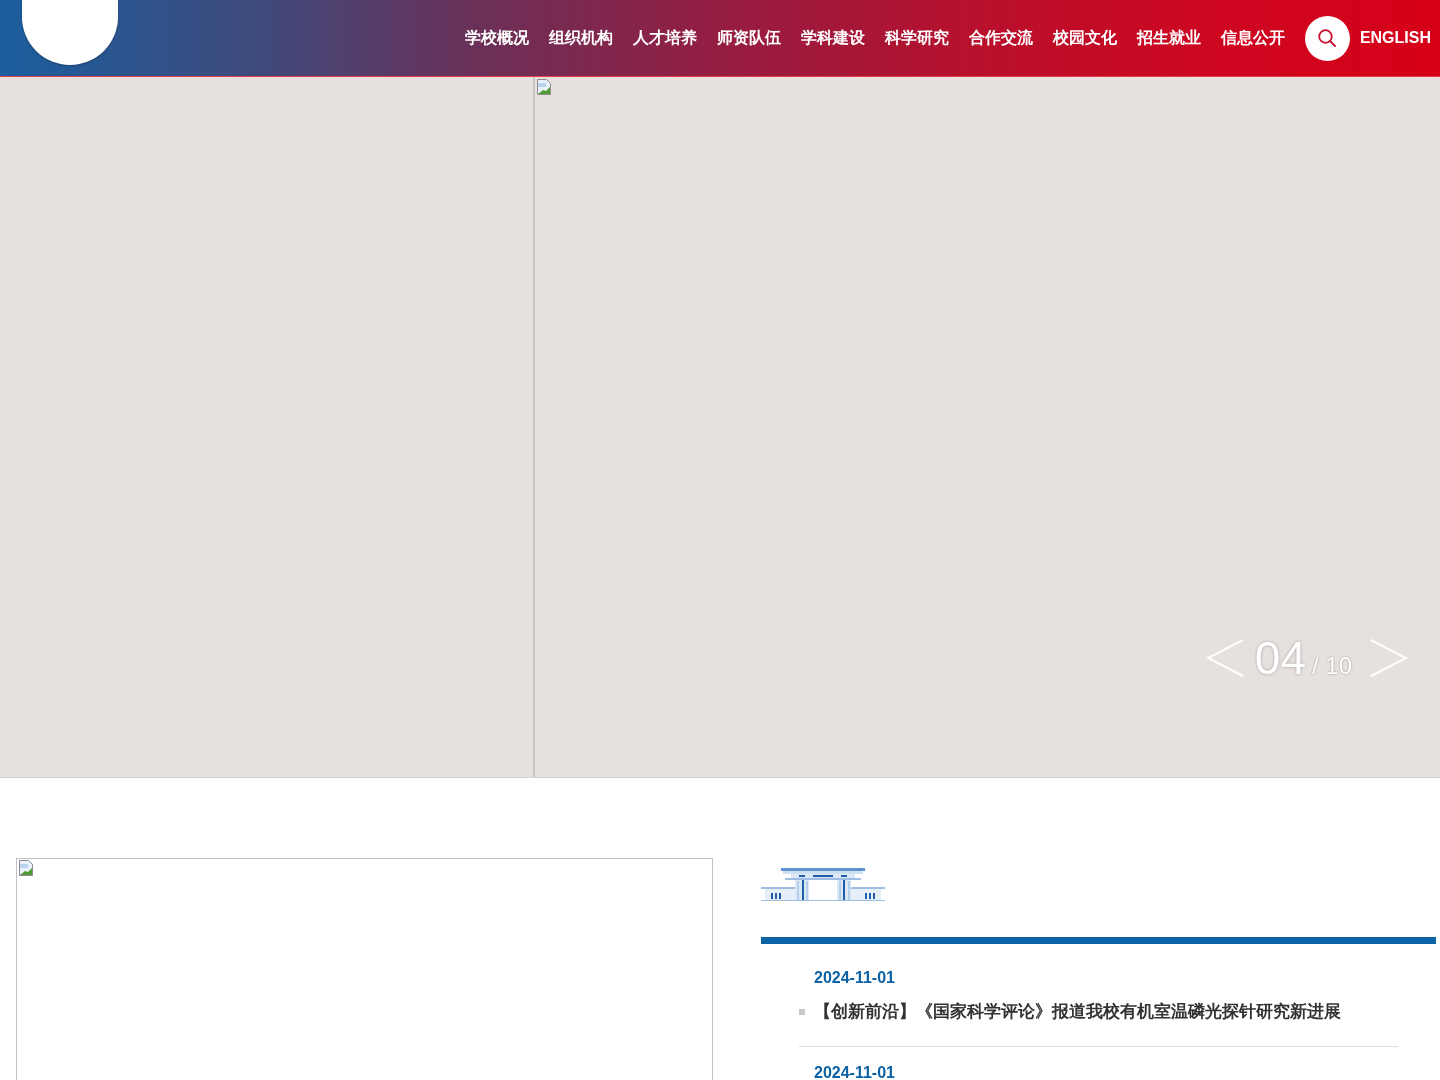 The image size is (1440, 1080). I want to click on search-icon, so click(1327, 38).